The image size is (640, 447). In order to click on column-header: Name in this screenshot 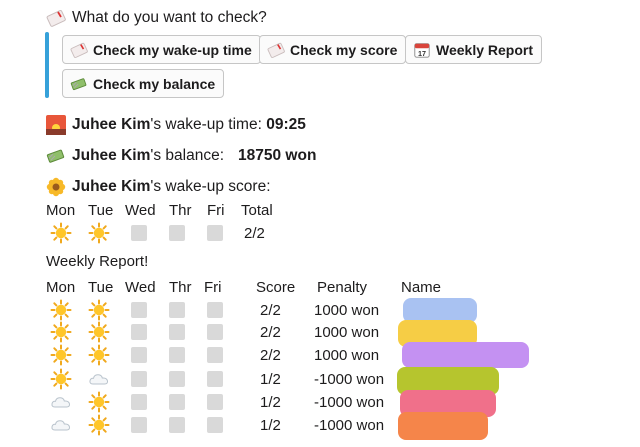, I will do `click(421, 287)`.